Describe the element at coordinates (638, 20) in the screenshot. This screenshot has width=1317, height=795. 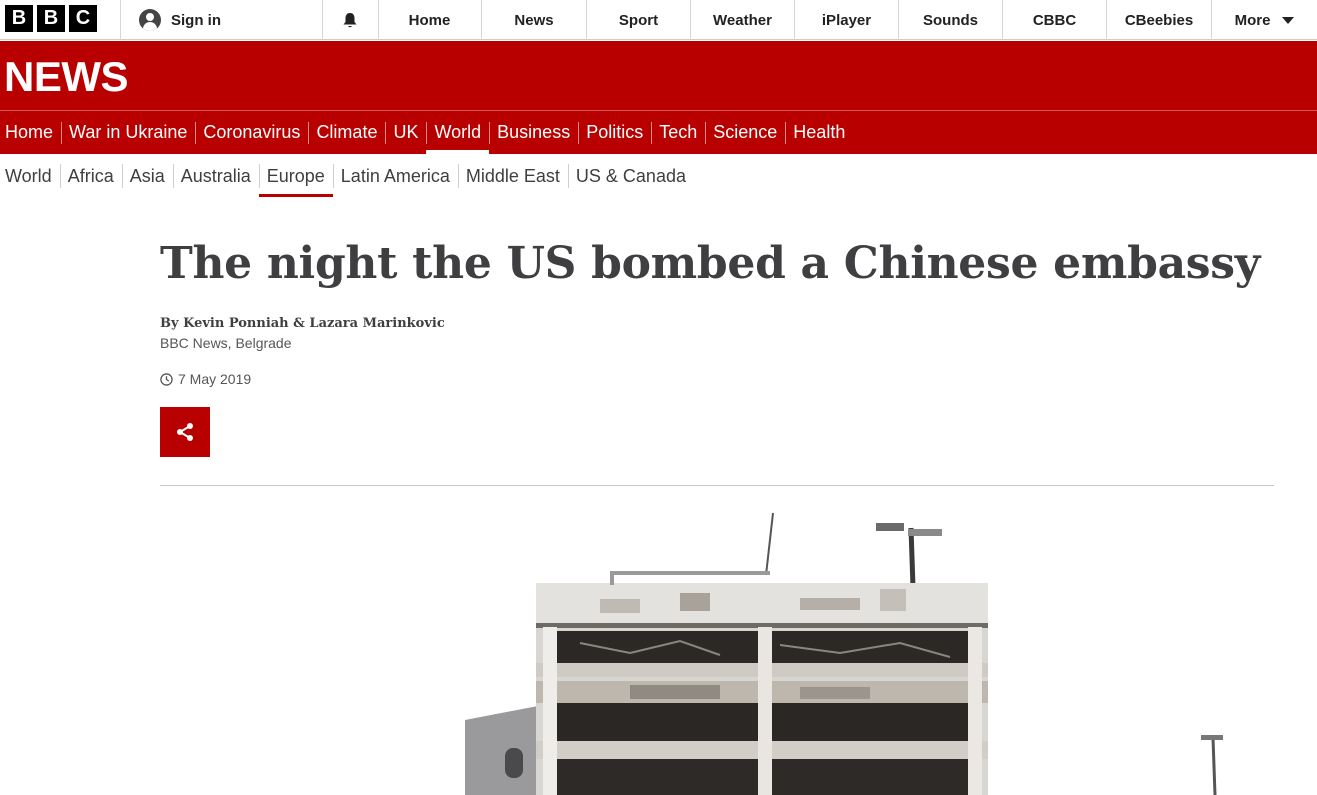
I see `topnav-sport: Sport` at that location.